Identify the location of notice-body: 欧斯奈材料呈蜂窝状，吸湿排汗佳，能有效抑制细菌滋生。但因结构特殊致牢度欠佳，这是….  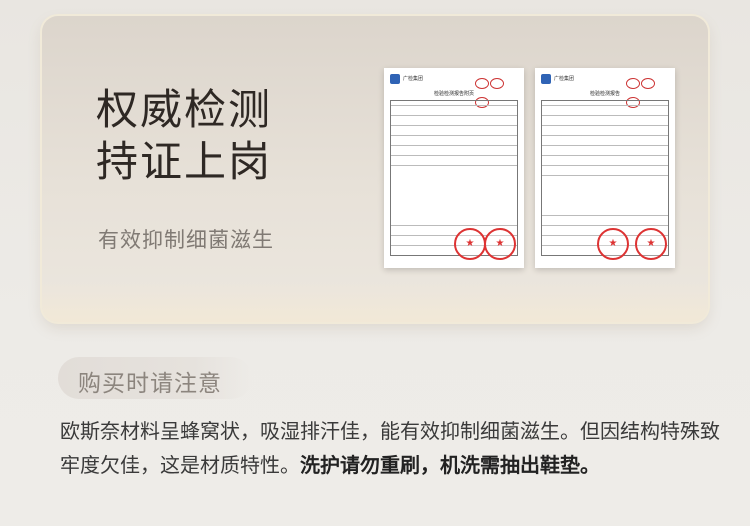
(390, 448).